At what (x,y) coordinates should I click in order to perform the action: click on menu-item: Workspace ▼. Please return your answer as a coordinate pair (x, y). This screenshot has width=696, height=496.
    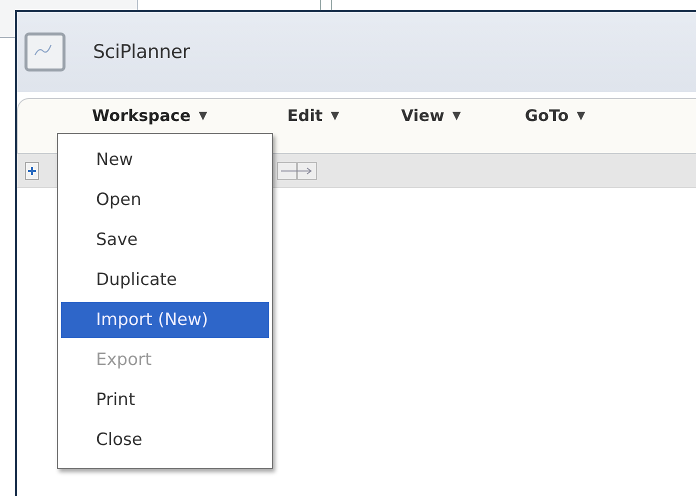
    Looking at the image, I should click on (150, 116).